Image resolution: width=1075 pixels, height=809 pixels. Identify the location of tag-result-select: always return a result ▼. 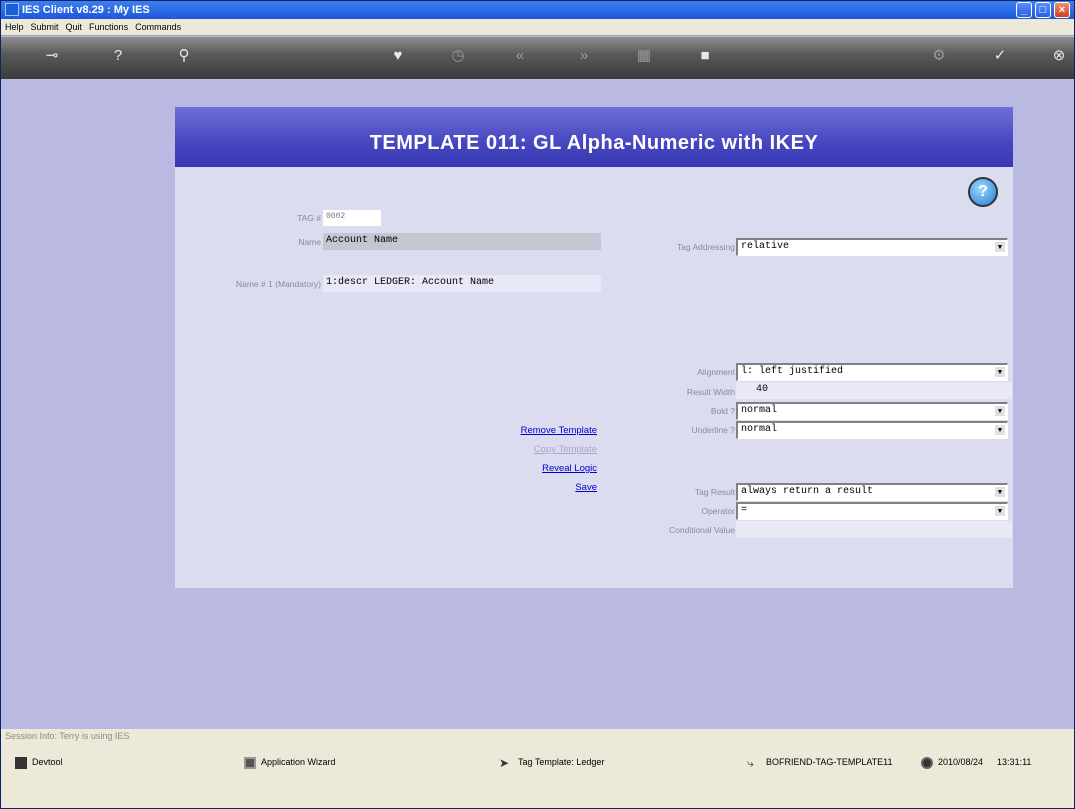
(872, 492).